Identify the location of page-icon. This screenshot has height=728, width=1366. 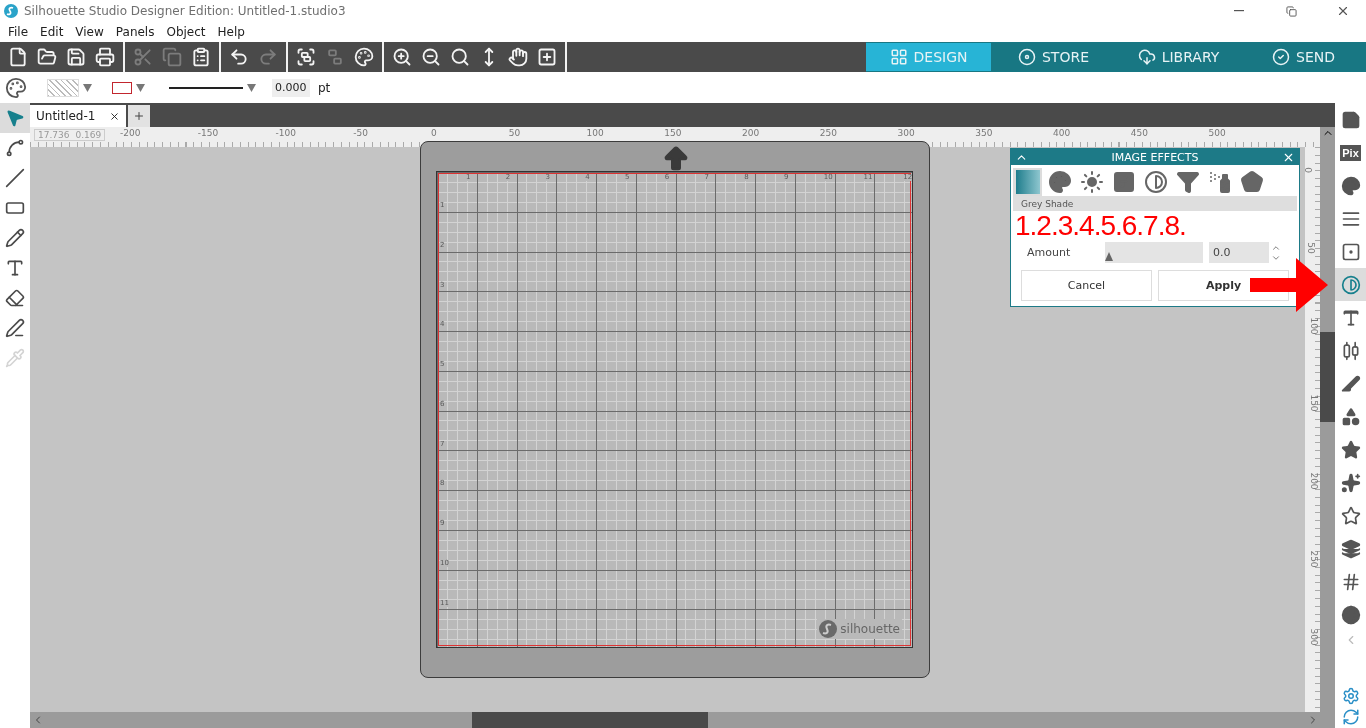
(1350, 119).